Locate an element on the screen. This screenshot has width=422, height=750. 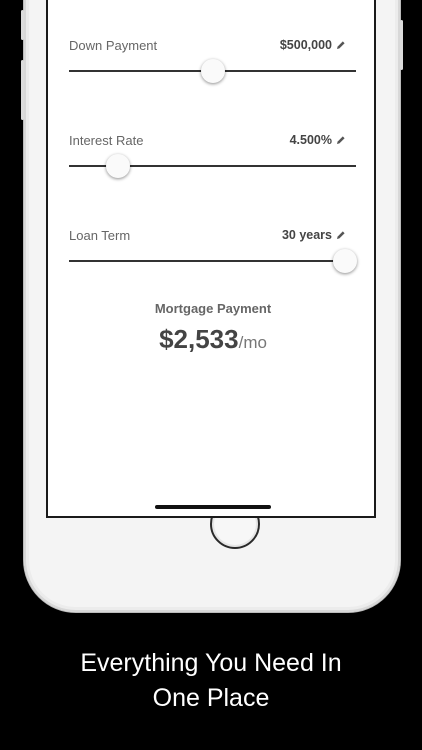
promo-caption: Everything You Need In One Place is located at coordinates (211, 681).